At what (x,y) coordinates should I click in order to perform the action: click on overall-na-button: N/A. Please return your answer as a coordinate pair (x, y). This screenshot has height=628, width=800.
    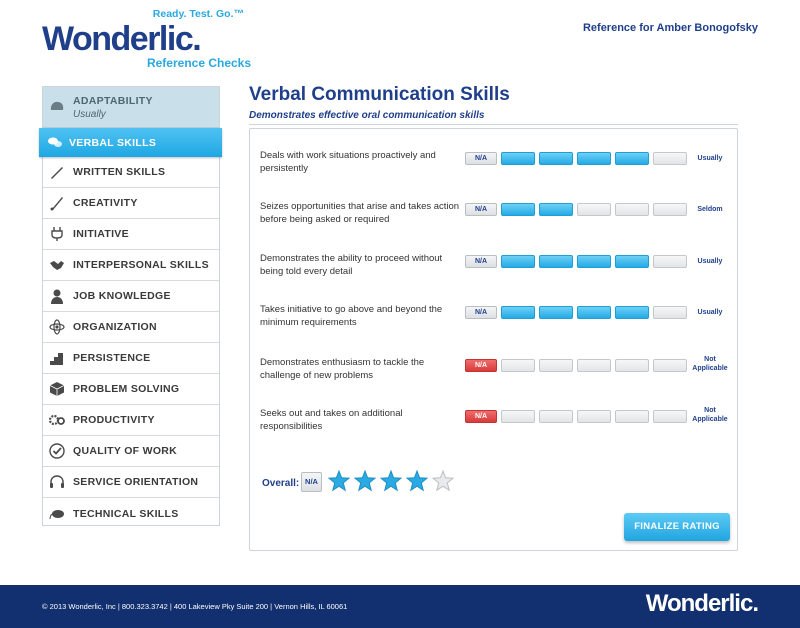
    Looking at the image, I should click on (311, 482).